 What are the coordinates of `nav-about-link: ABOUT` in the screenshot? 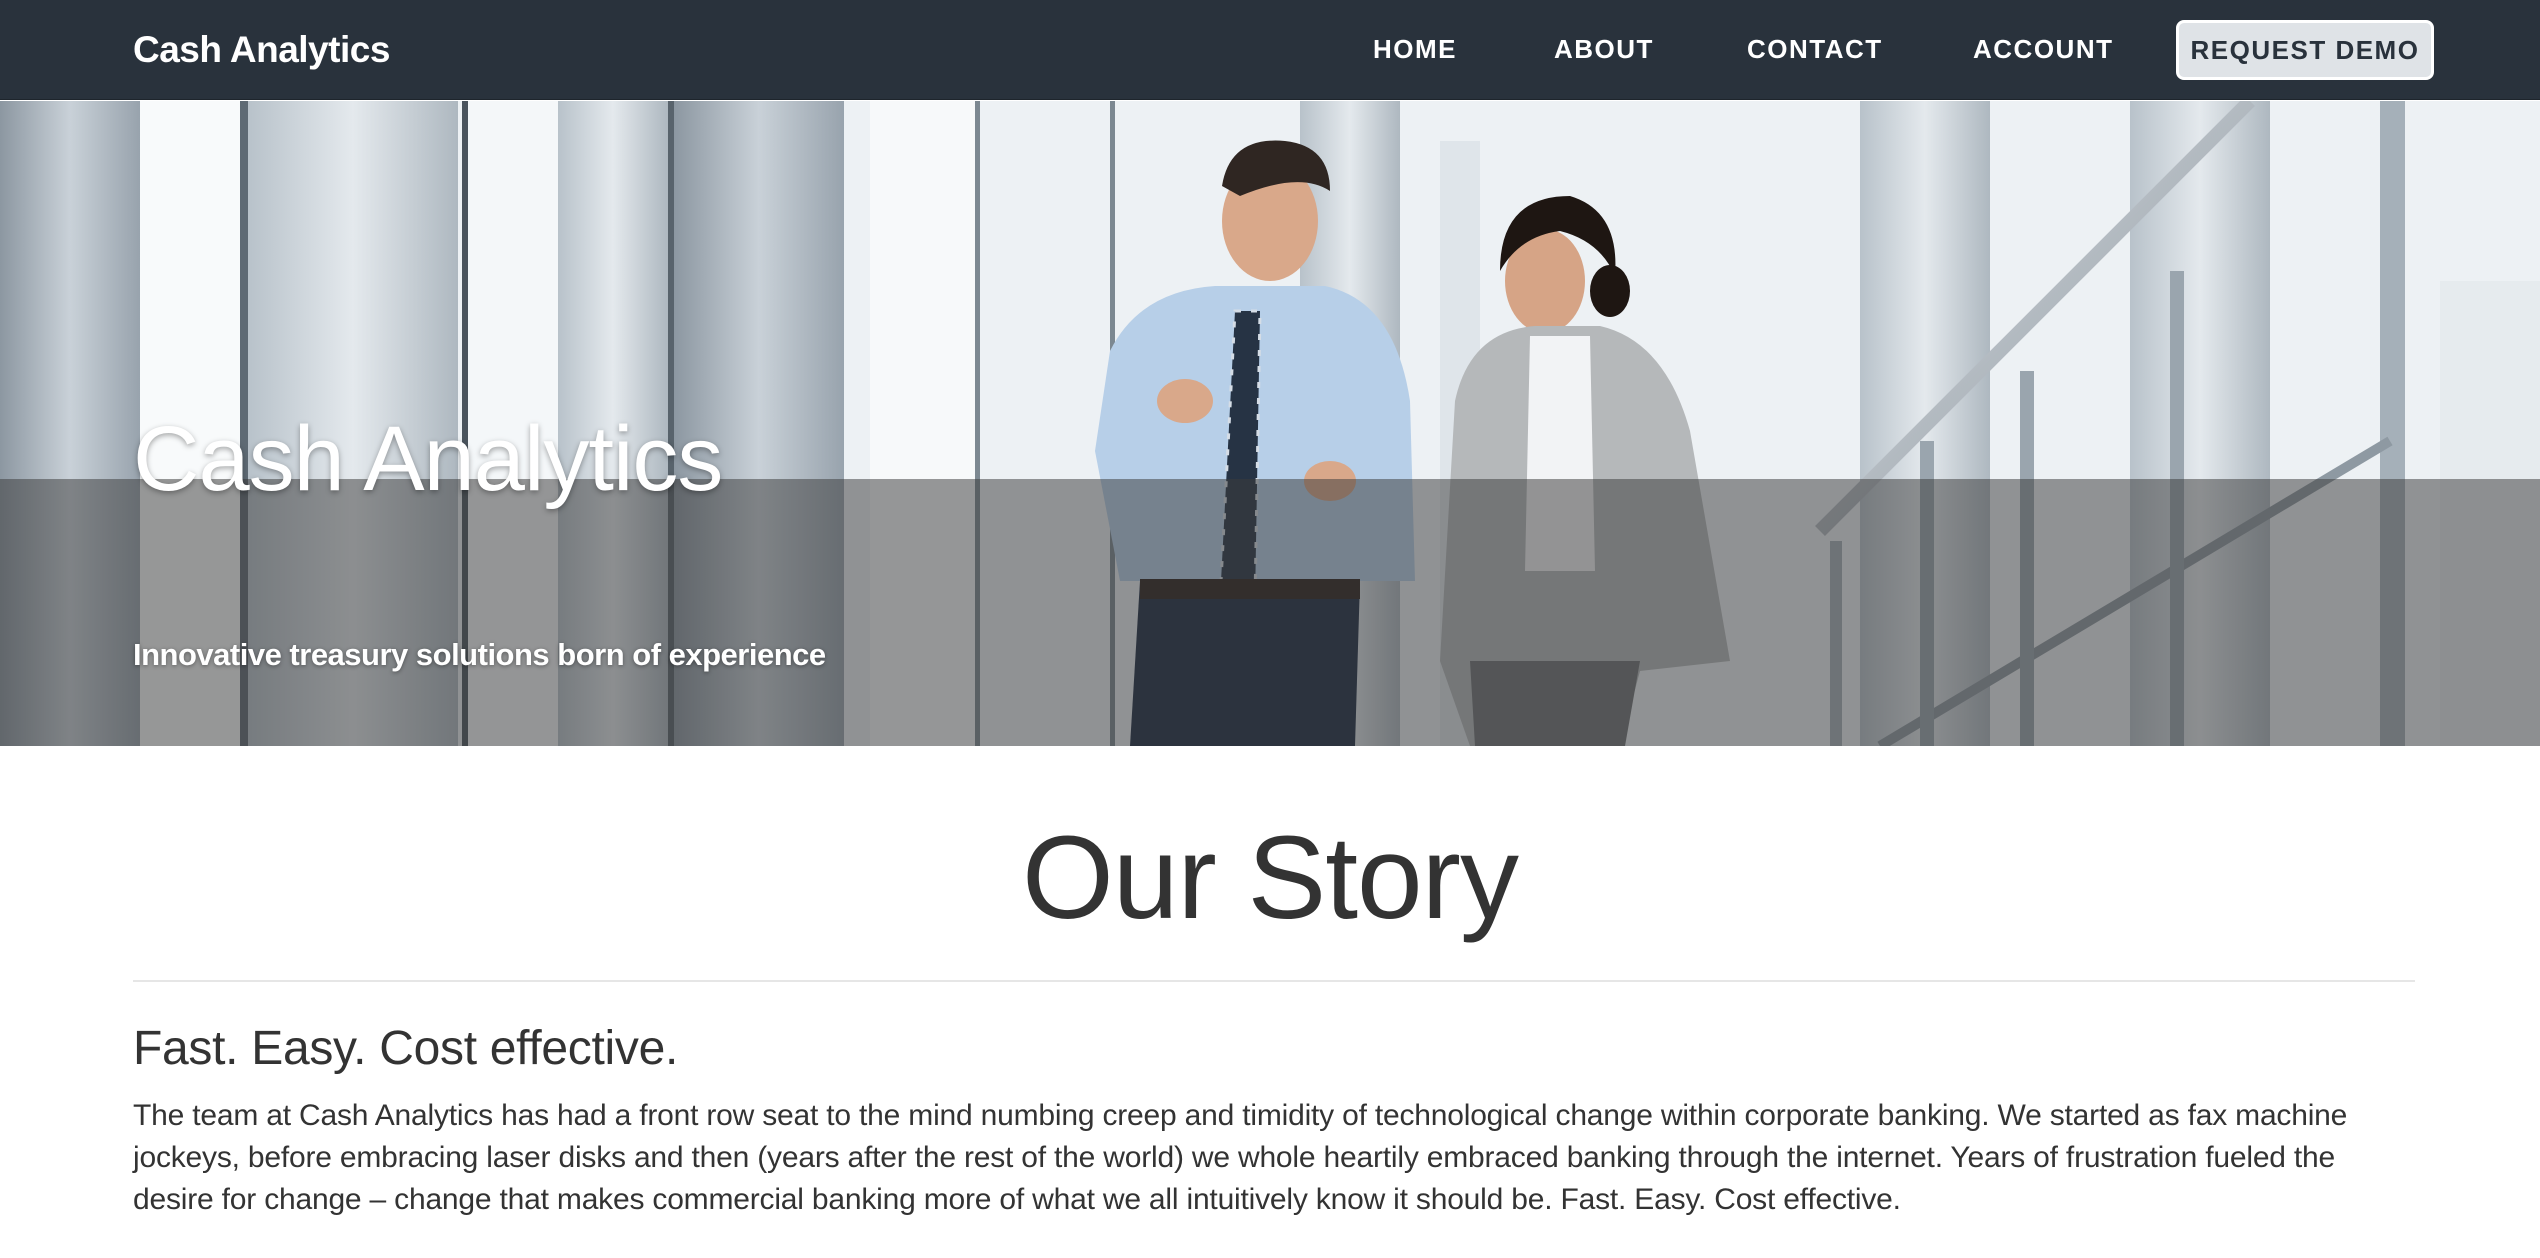 It's located at (1604, 49).